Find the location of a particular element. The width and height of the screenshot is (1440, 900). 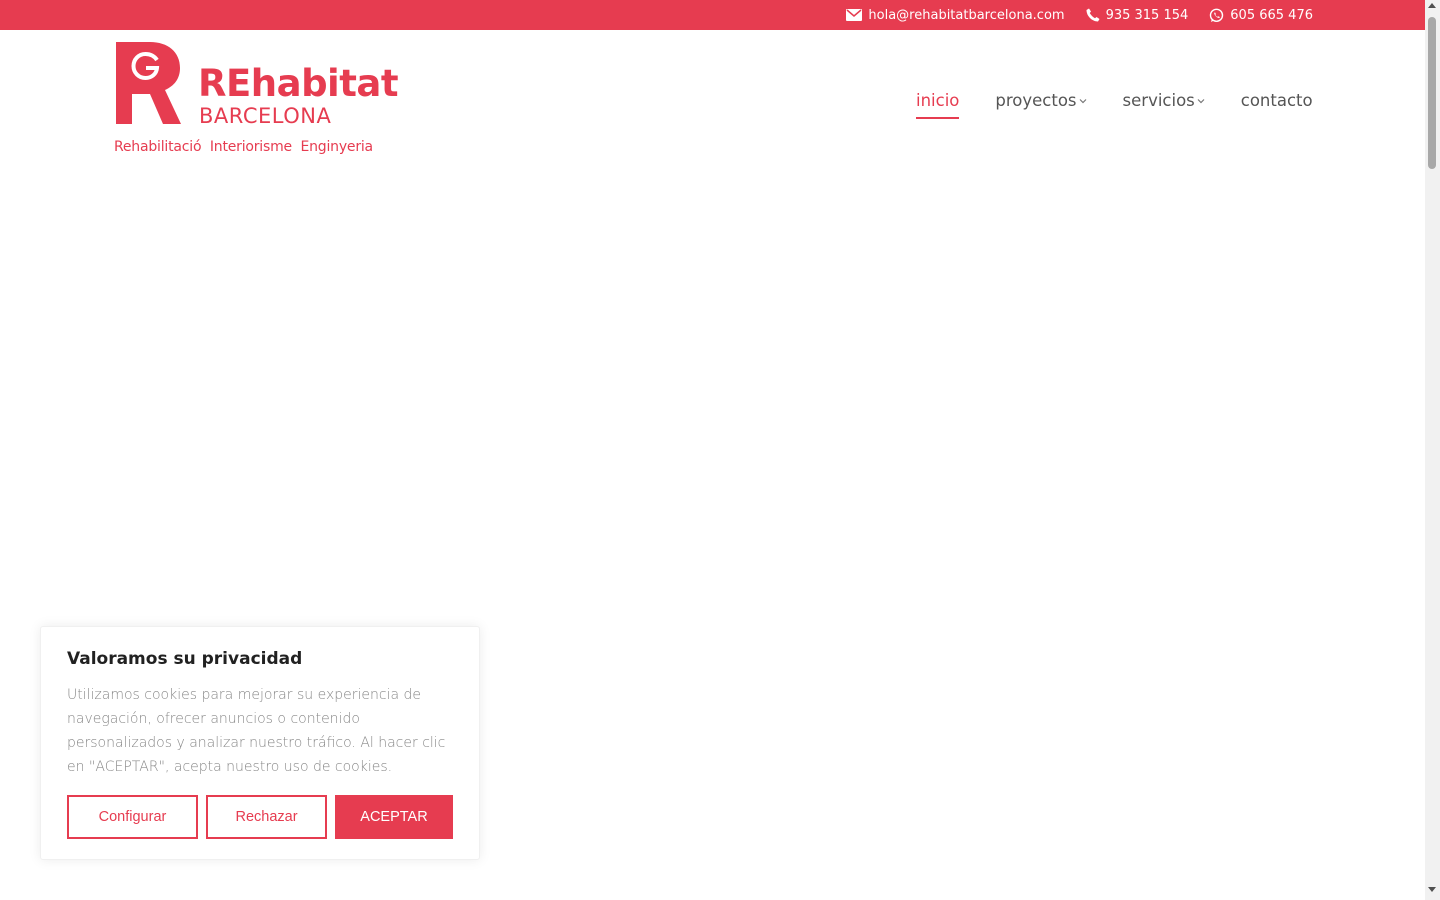

nav-item-proyectos: proyectos is located at coordinates (1040, 100).